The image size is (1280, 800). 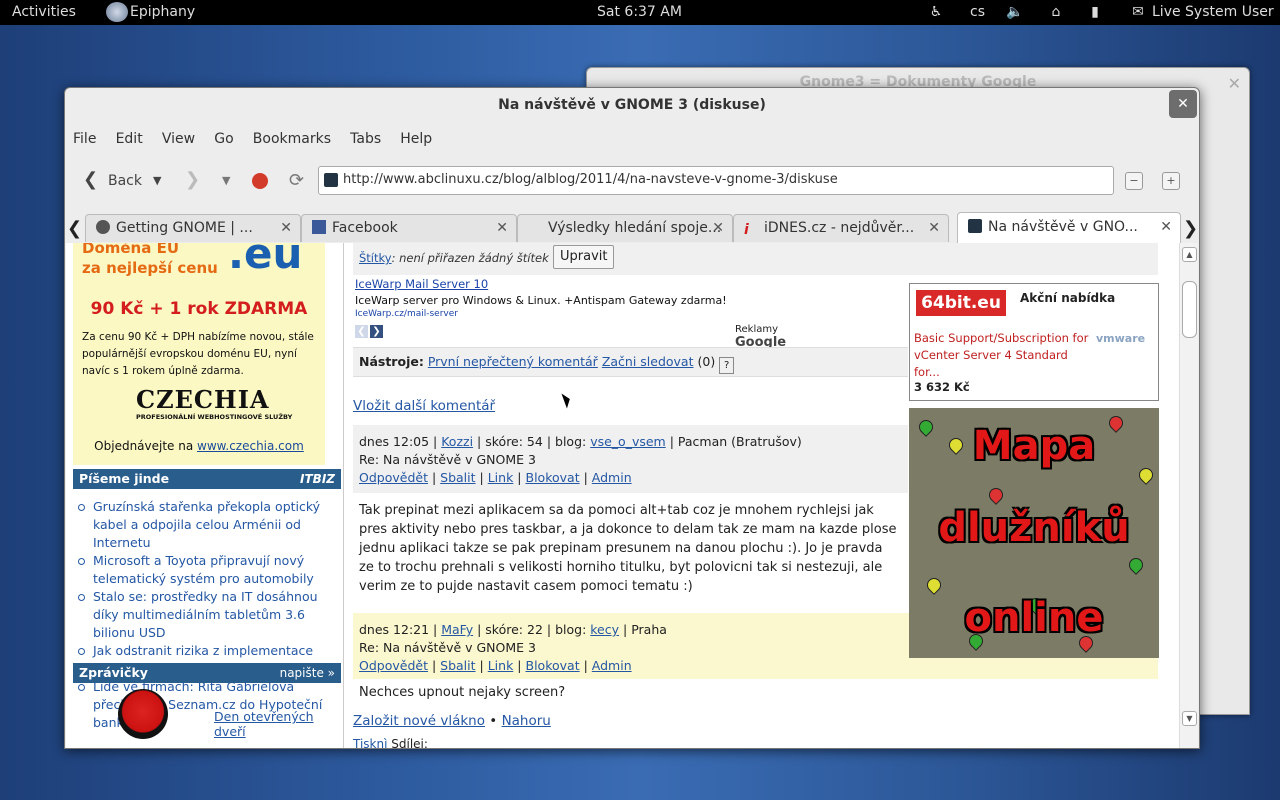 What do you see at coordinates (250, 446) in the screenshot?
I see `czechia-link: www.czechia.com` at bounding box center [250, 446].